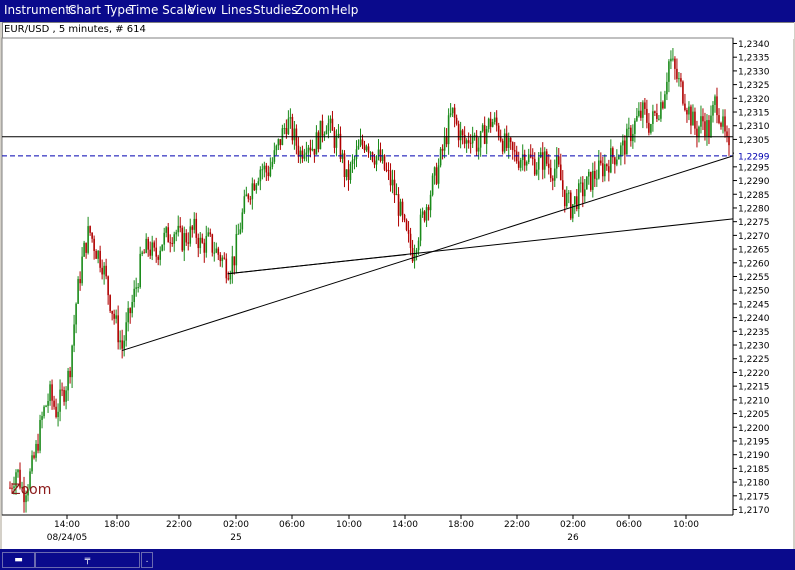  I want to click on x-tick-sublabel: 26, so click(573, 538).